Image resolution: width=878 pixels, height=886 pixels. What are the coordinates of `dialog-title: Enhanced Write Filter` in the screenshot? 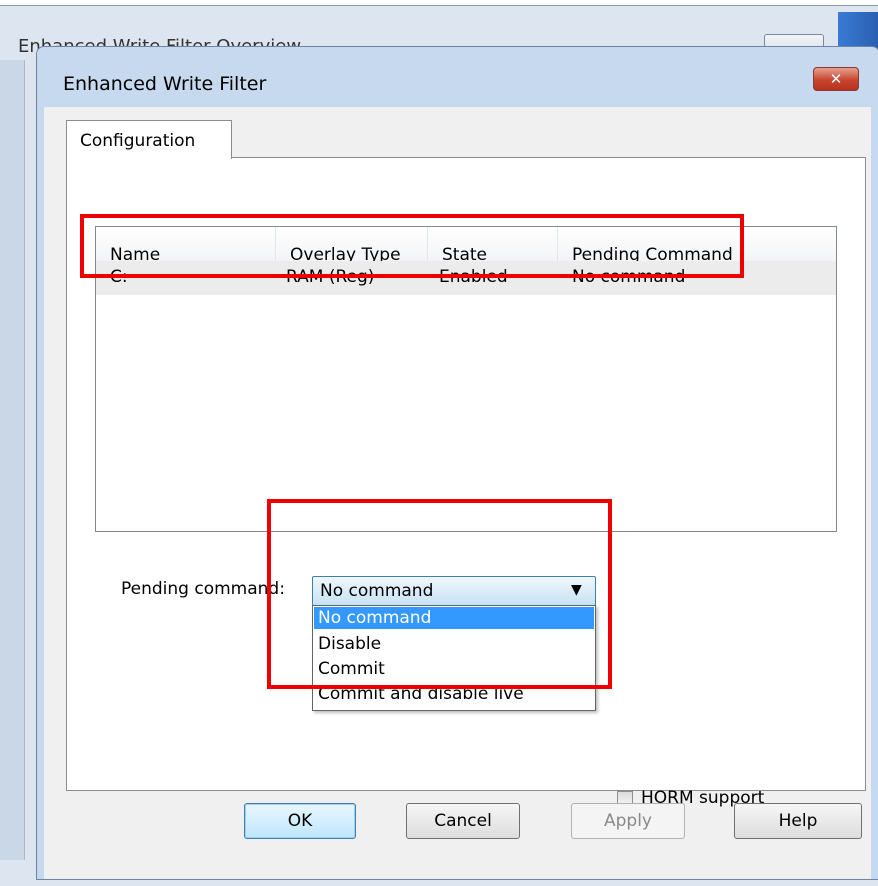 It's located at (165, 84).